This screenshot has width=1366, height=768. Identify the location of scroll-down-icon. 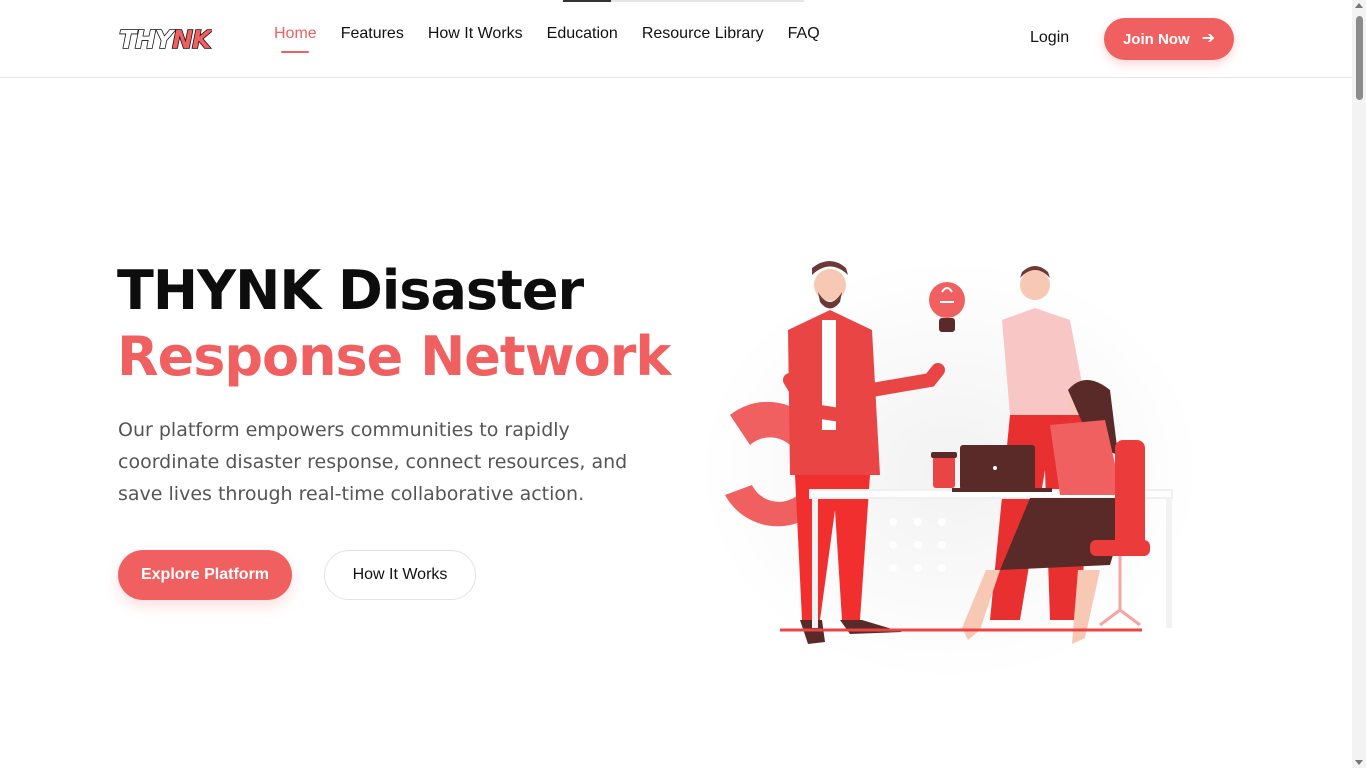
(1359, 762).